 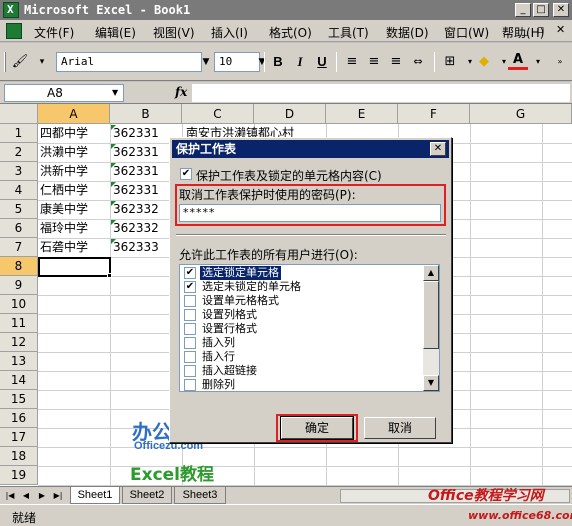 What do you see at coordinates (115, 92) in the screenshot?
I see `name-box-dropdown-icon: ▼` at bounding box center [115, 92].